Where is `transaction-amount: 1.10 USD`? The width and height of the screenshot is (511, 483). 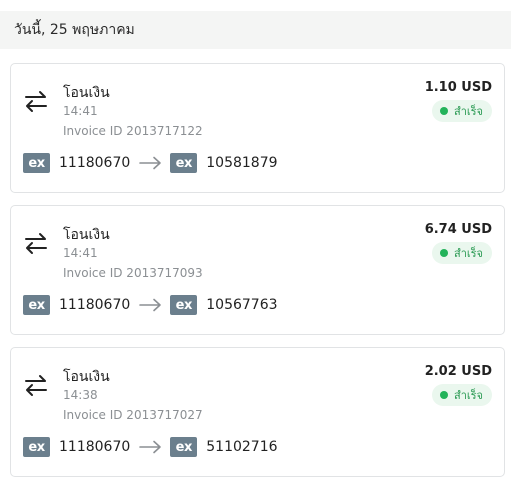
transaction-amount: 1.10 USD is located at coordinates (458, 87).